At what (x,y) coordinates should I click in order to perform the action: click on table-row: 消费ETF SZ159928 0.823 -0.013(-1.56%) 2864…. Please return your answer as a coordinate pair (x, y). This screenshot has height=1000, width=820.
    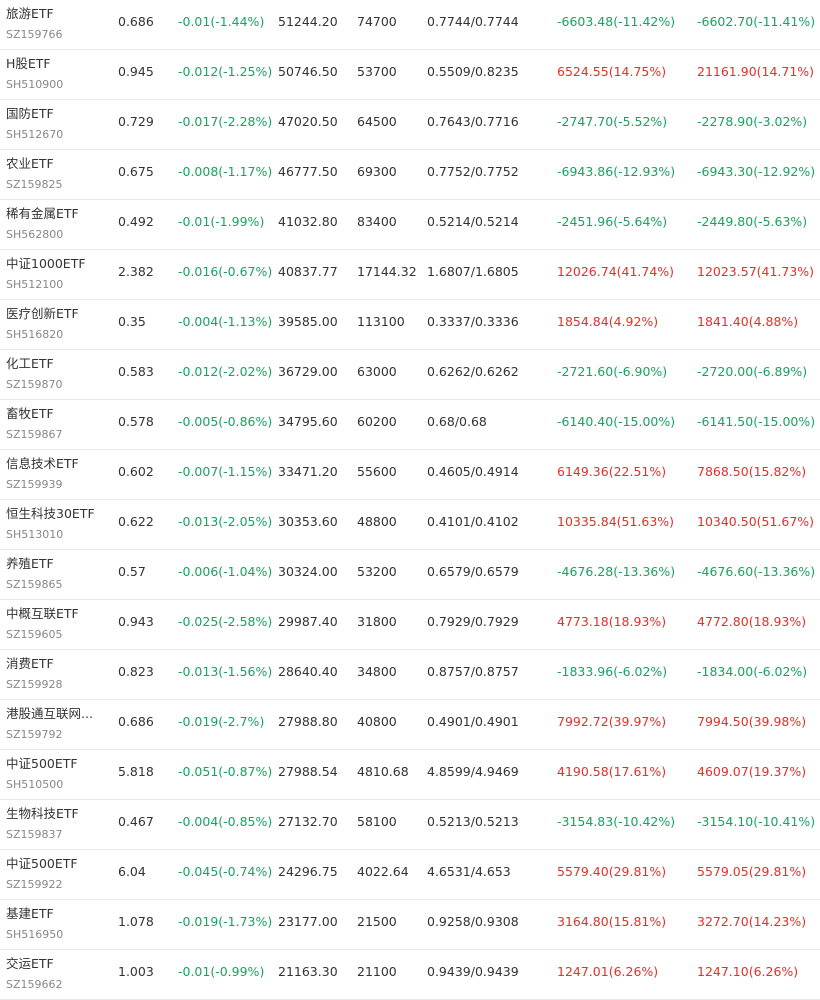
    Looking at the image, I should click on (410, 675).